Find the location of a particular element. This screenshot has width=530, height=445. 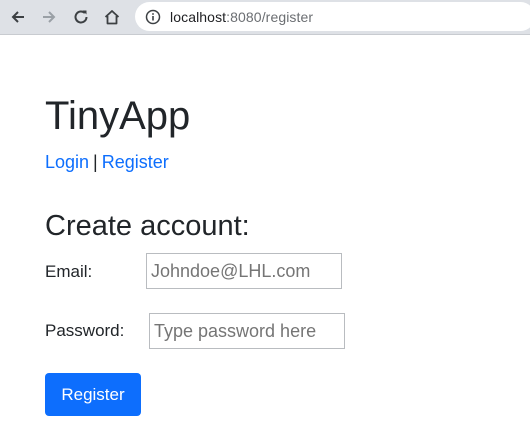

url-text: localhost:8080/register is located at coordinates (241, 17).